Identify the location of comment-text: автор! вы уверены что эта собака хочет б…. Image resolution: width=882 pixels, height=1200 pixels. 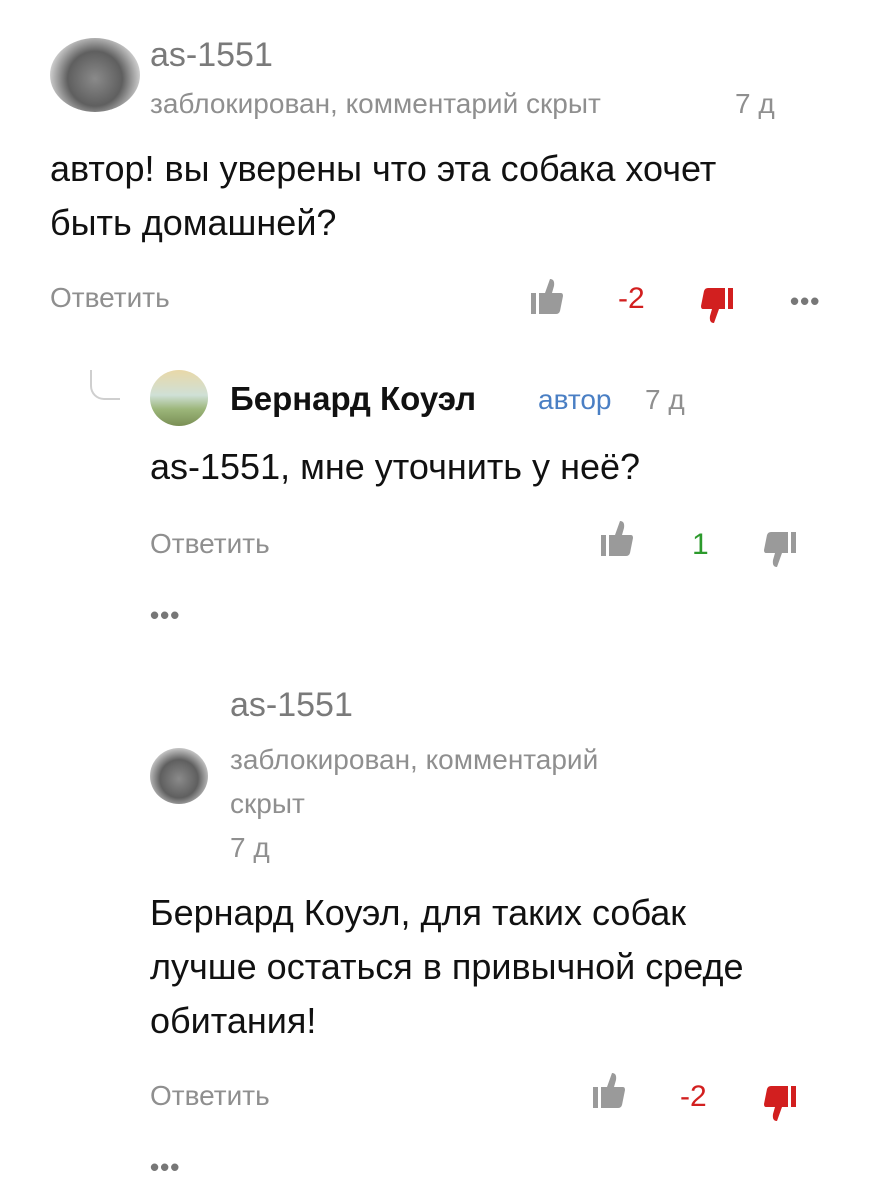
(440, 196).